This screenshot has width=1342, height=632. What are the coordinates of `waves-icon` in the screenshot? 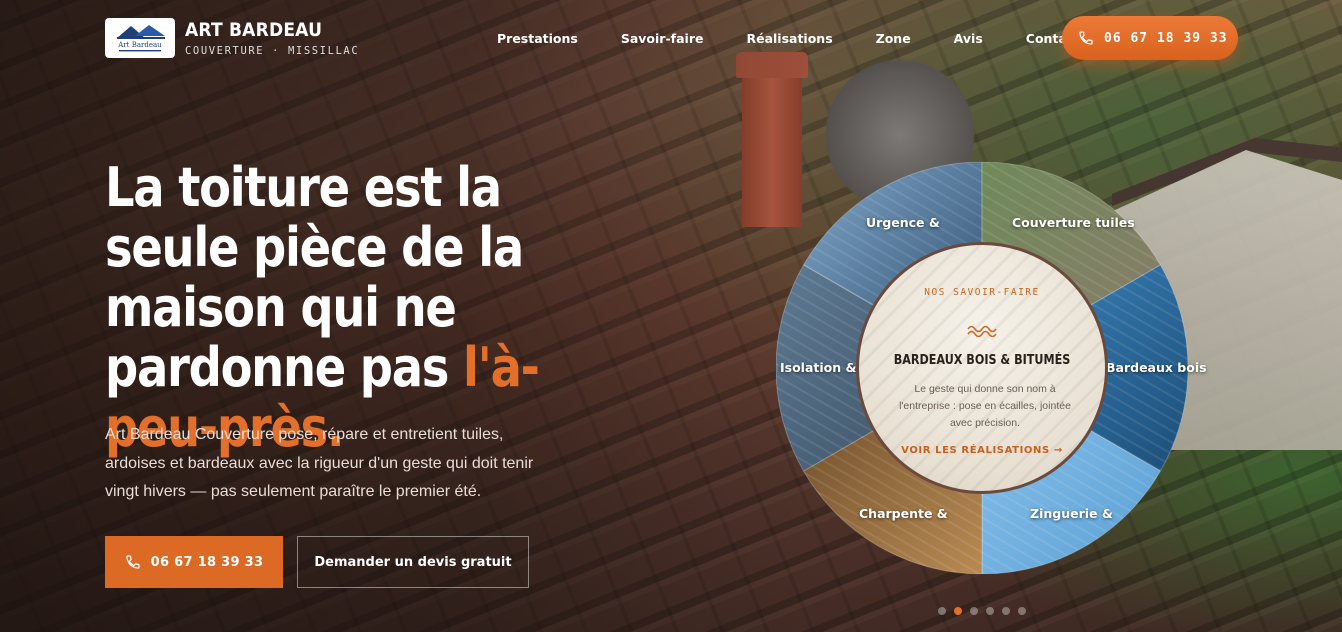 It's located at (982, 331).